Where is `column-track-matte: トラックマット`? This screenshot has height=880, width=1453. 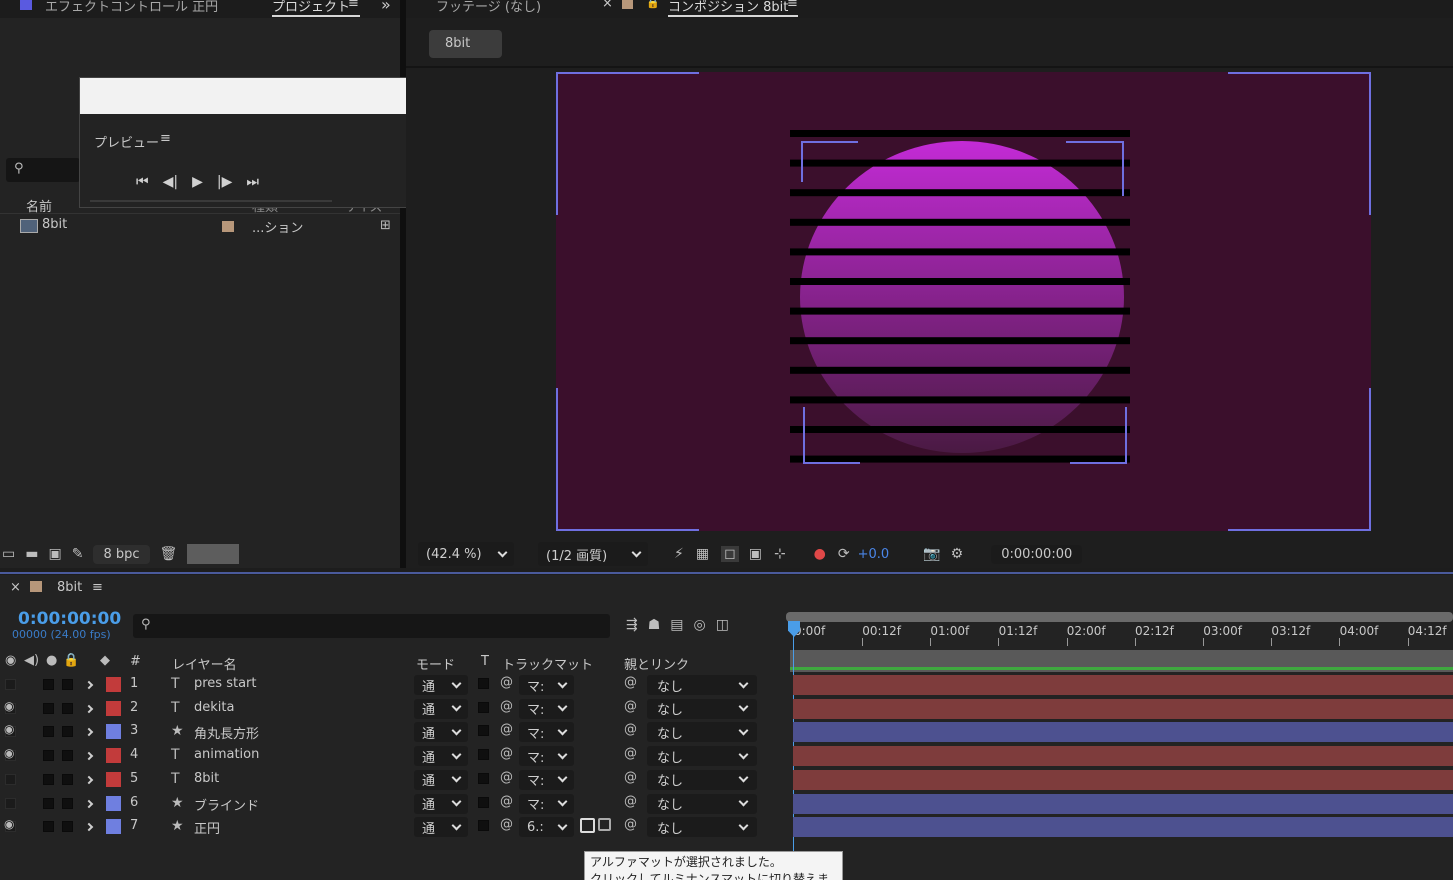
column-track-matte: トラックマット is located at coordinates (547, 663).